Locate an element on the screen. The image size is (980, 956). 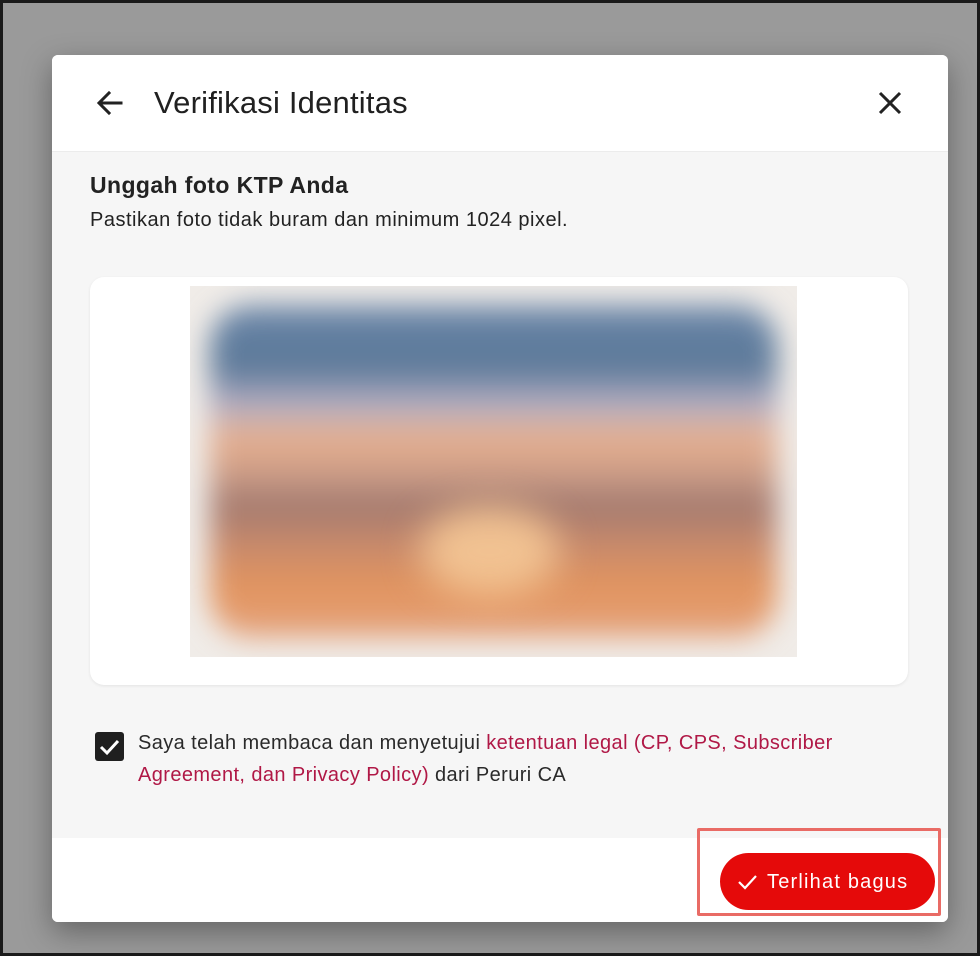
consent-text-before: Saya telah membaca dan menyetujui is located at coordinates (312, 743).